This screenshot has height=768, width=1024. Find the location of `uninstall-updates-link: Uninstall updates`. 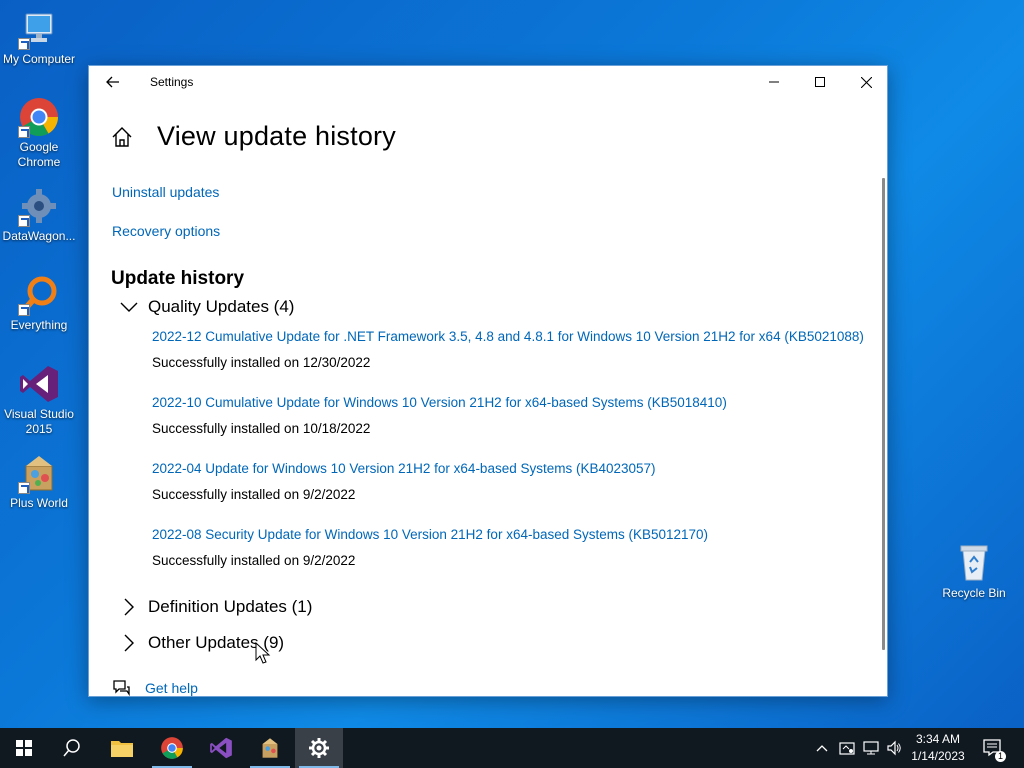

uninstall-updates-link: Uninstall updates is located at coordinates (165, 192).